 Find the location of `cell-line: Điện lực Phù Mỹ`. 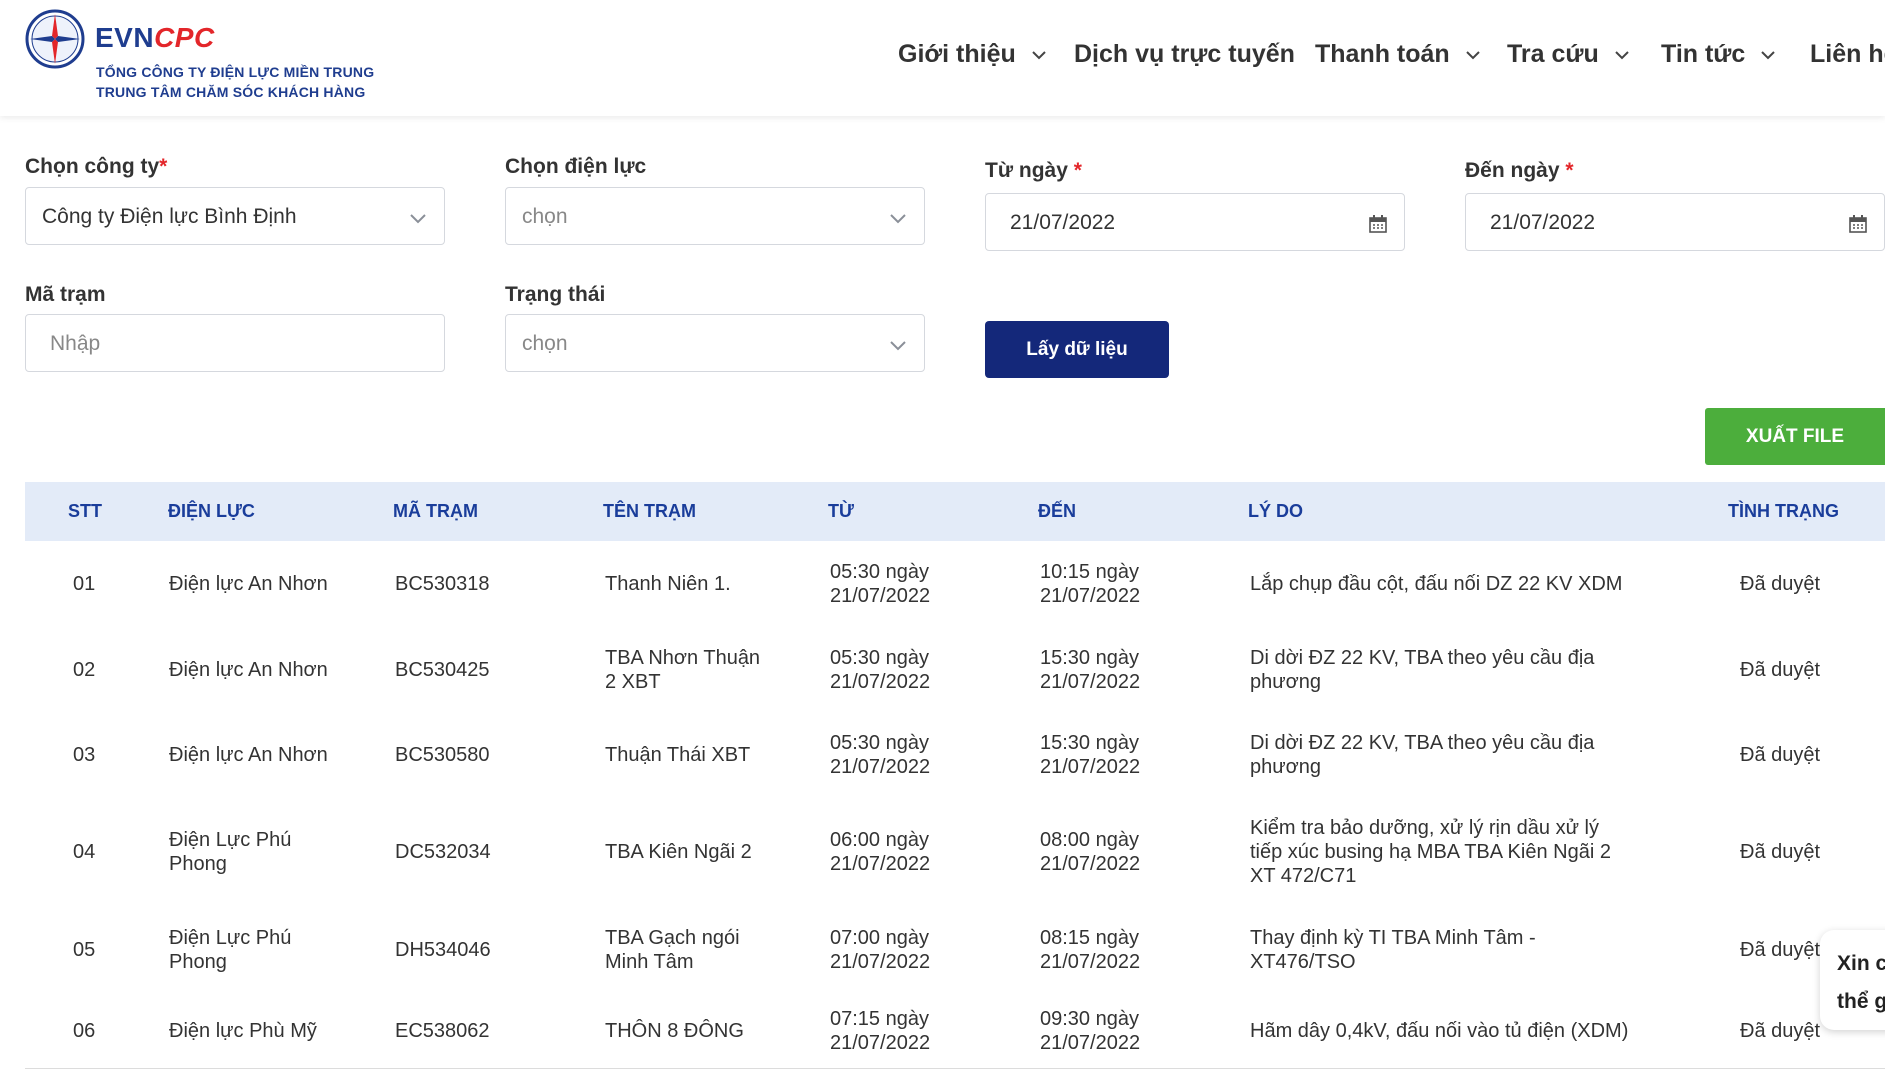

cell-line: Điện lực Phù Mỹ is located at coordinates (243, 1030).